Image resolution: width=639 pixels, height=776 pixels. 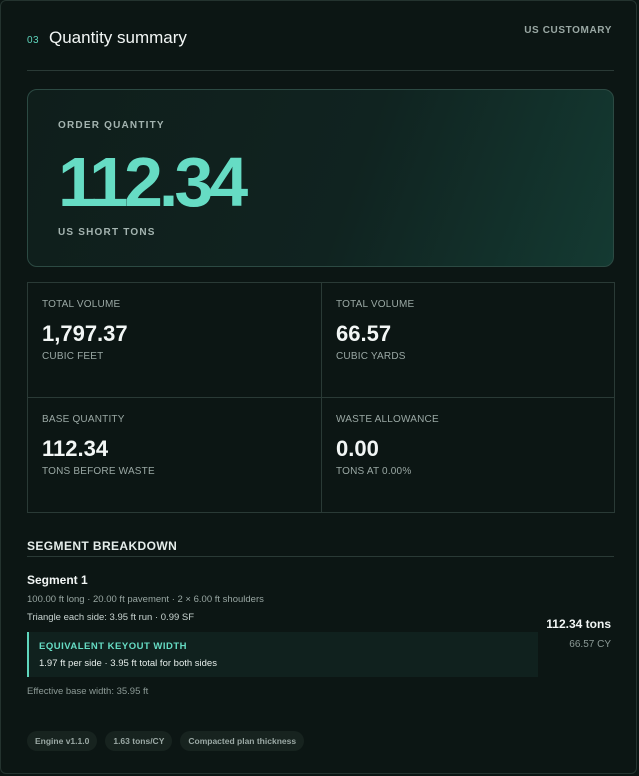 What do you see at coordinates (102, 546) in the screenshot?
I see `segment-breakdown-title: SEGMENT BREAKDOWN` at bounding box center [102, 546].